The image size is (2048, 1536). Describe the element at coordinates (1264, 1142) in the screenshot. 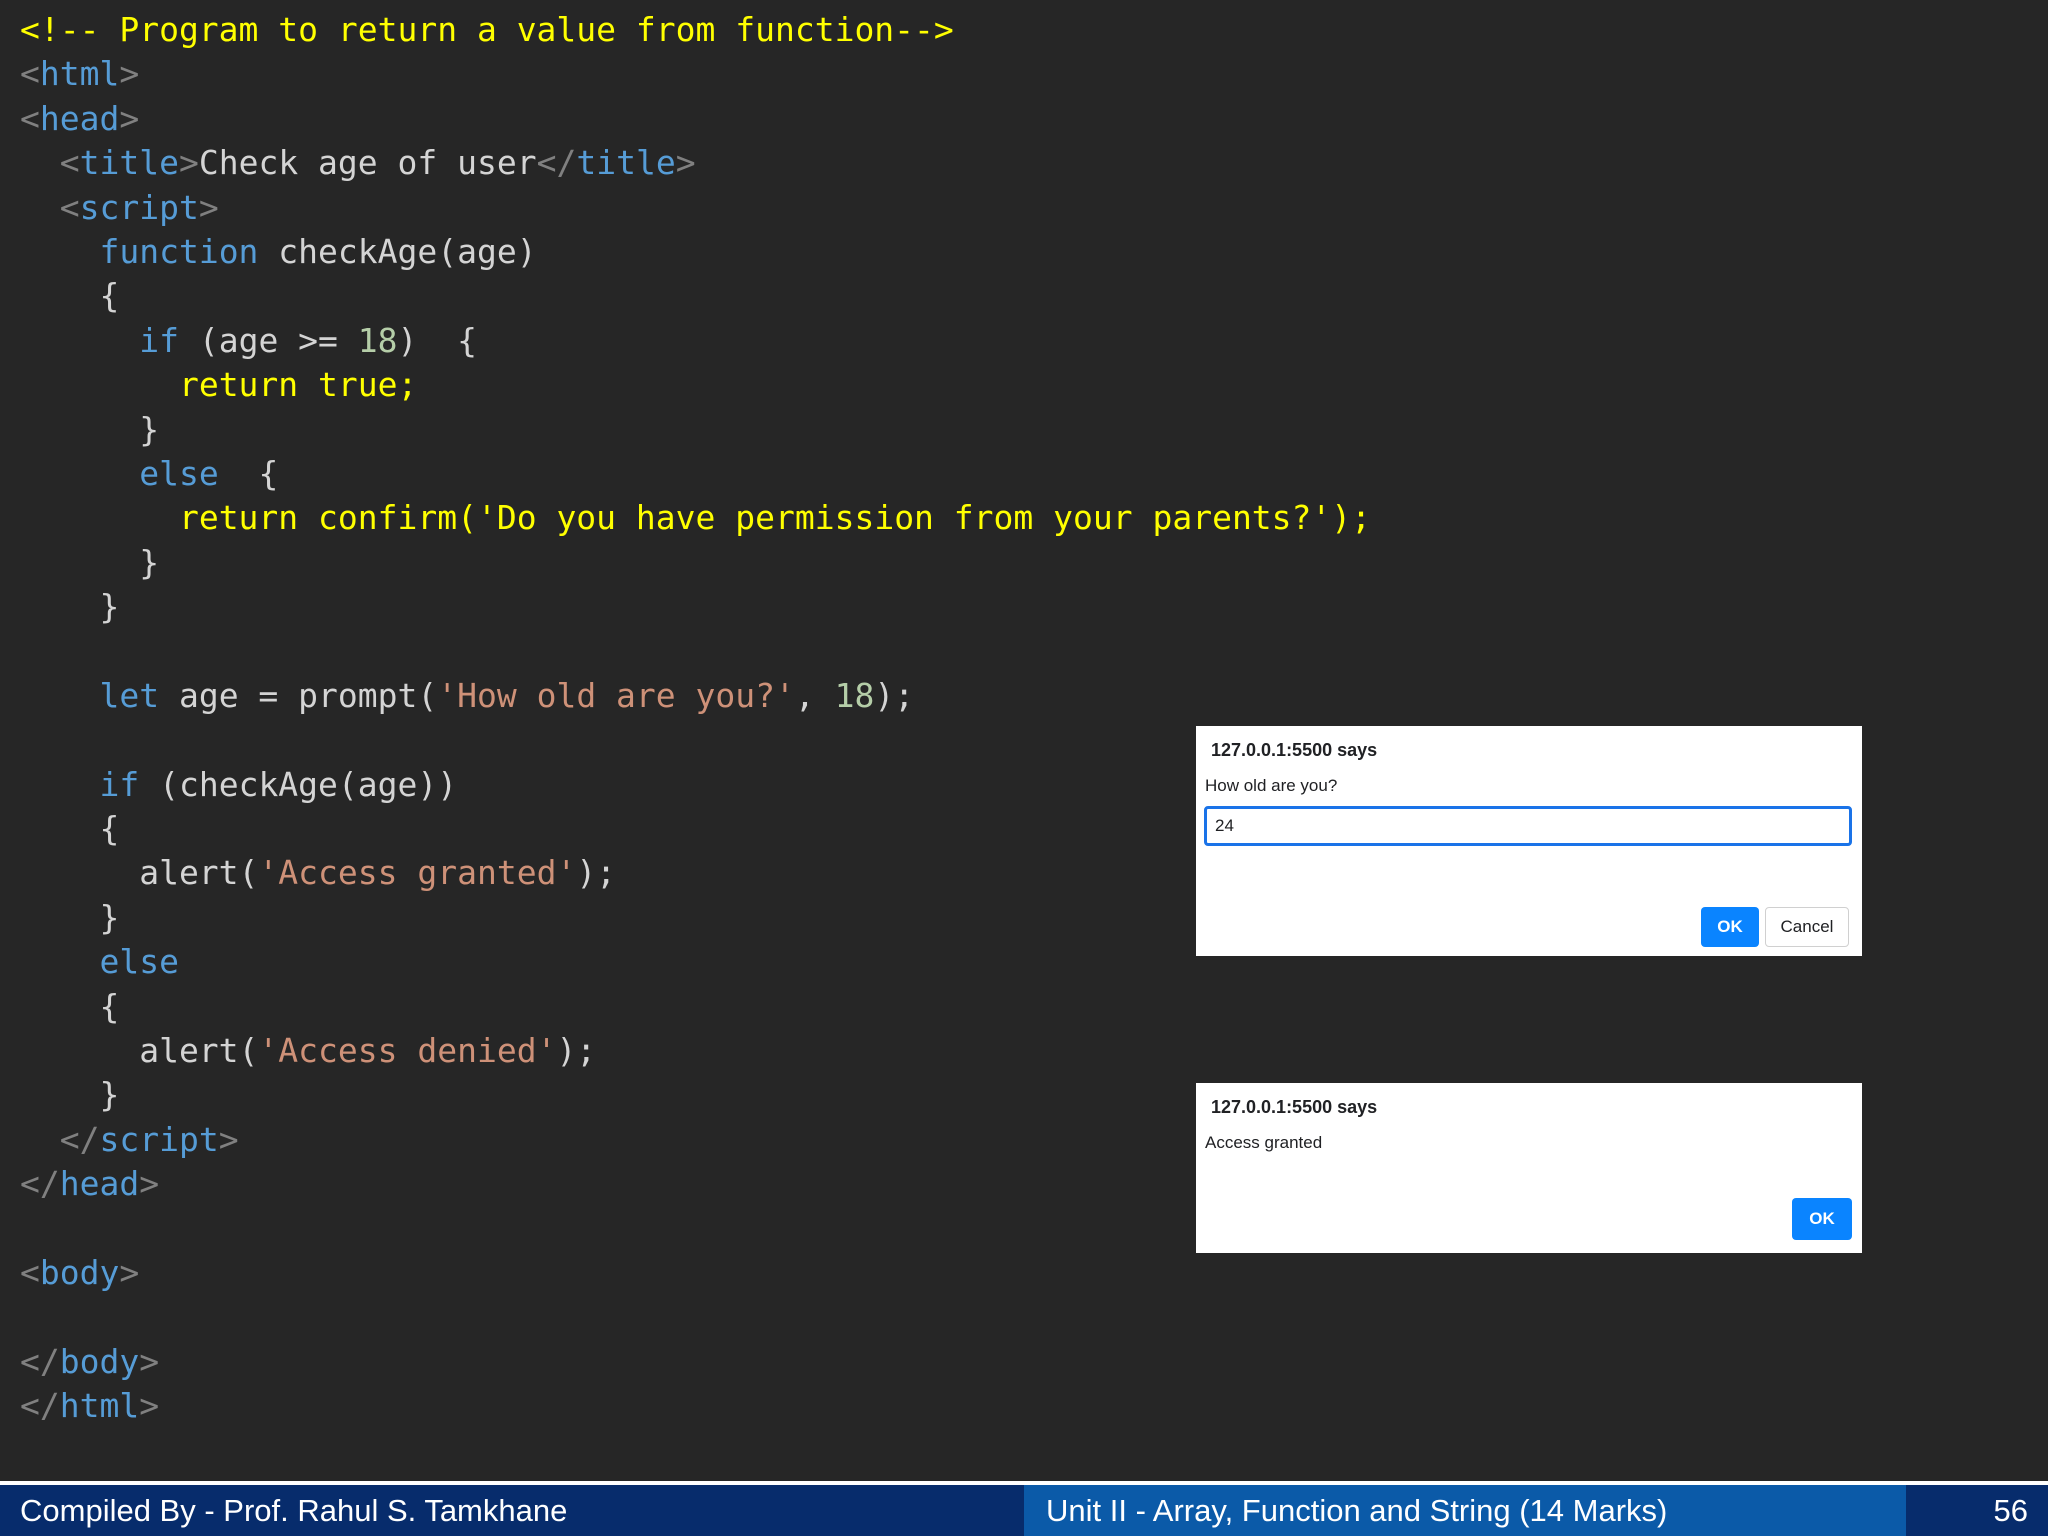

I see `alert-dialog-message: Access granted` at that location.